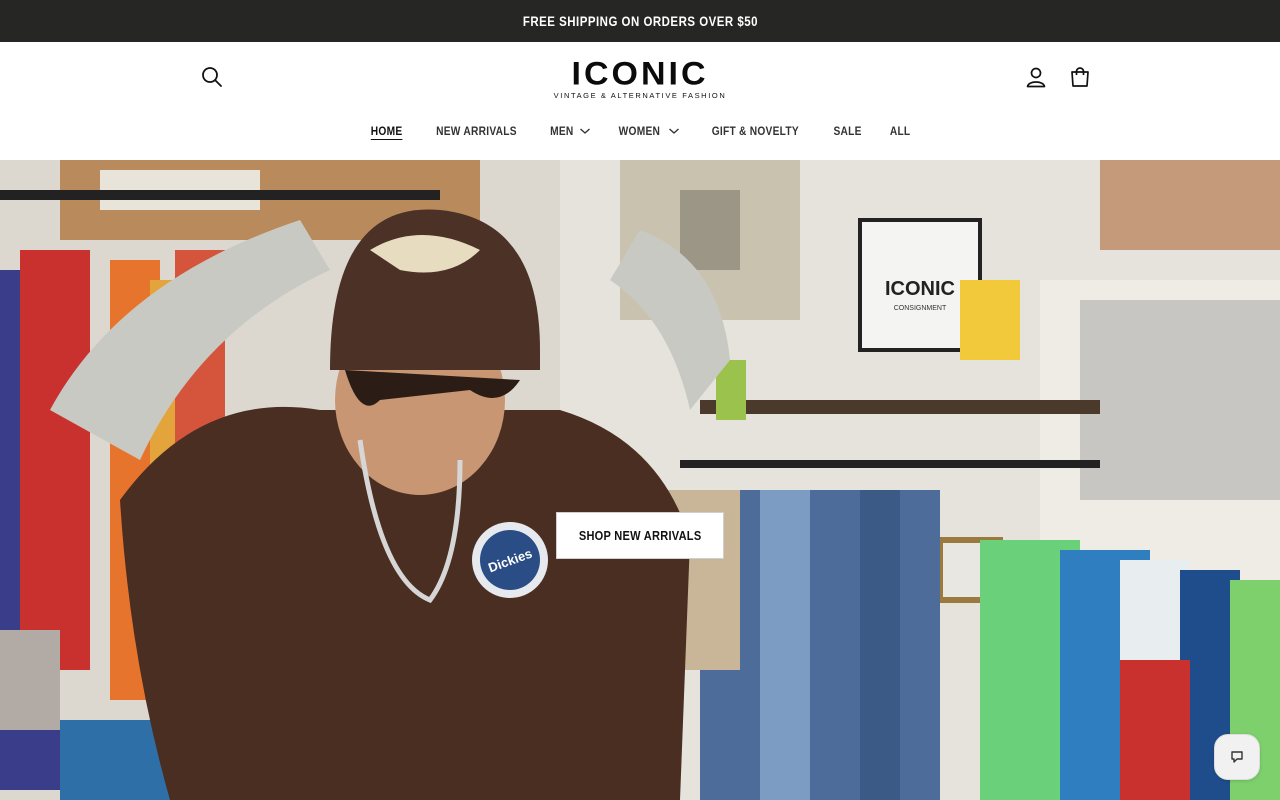 This screenshot has height=800, width=1280. I want to click on announcement-bar: FREE SHIPPING ON ORDERS OVER $50, so click(640, 21).